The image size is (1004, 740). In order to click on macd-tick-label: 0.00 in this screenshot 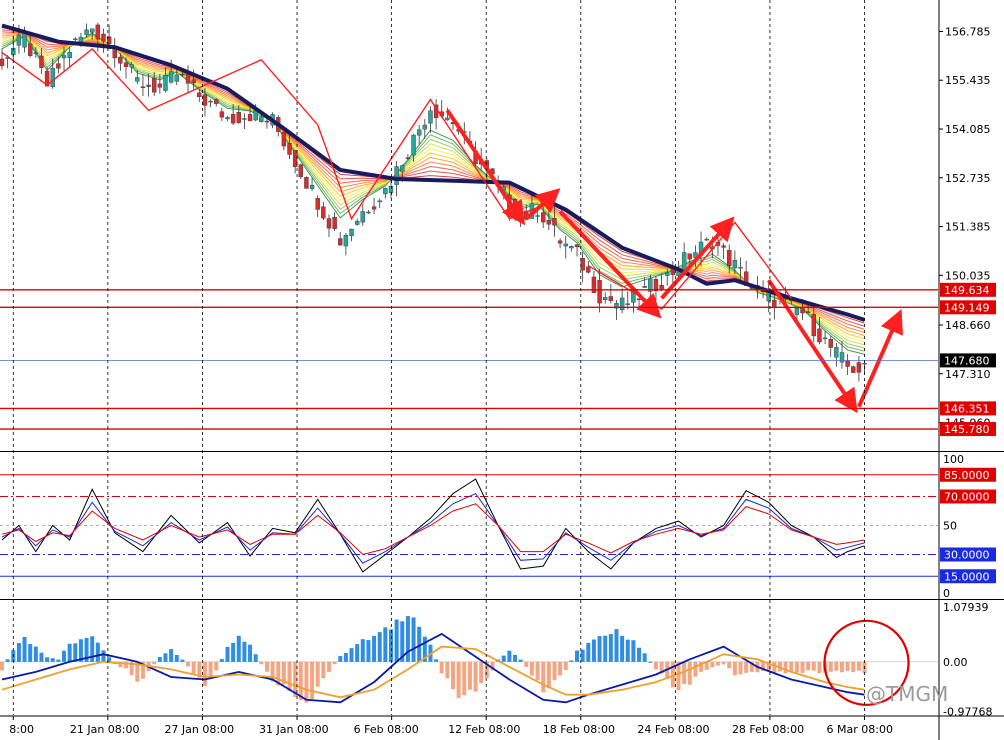, I will do `click(955, 662)`.